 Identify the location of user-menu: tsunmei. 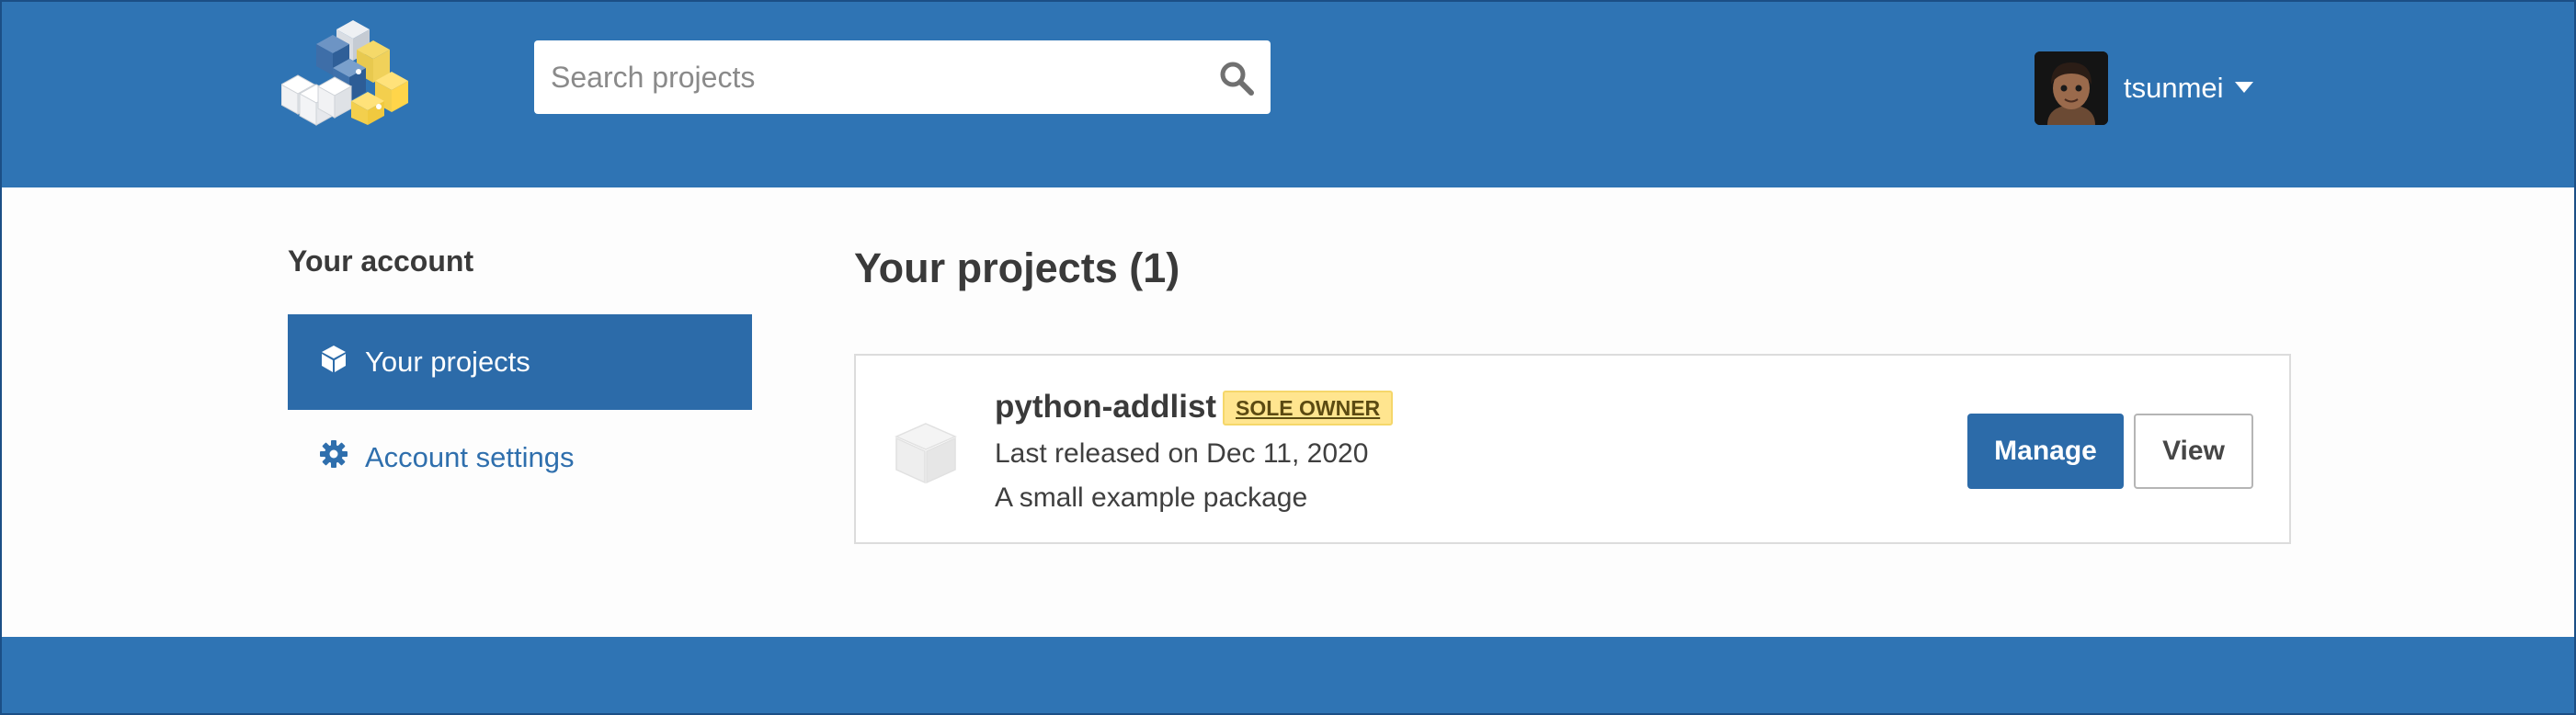
(2144, 88).